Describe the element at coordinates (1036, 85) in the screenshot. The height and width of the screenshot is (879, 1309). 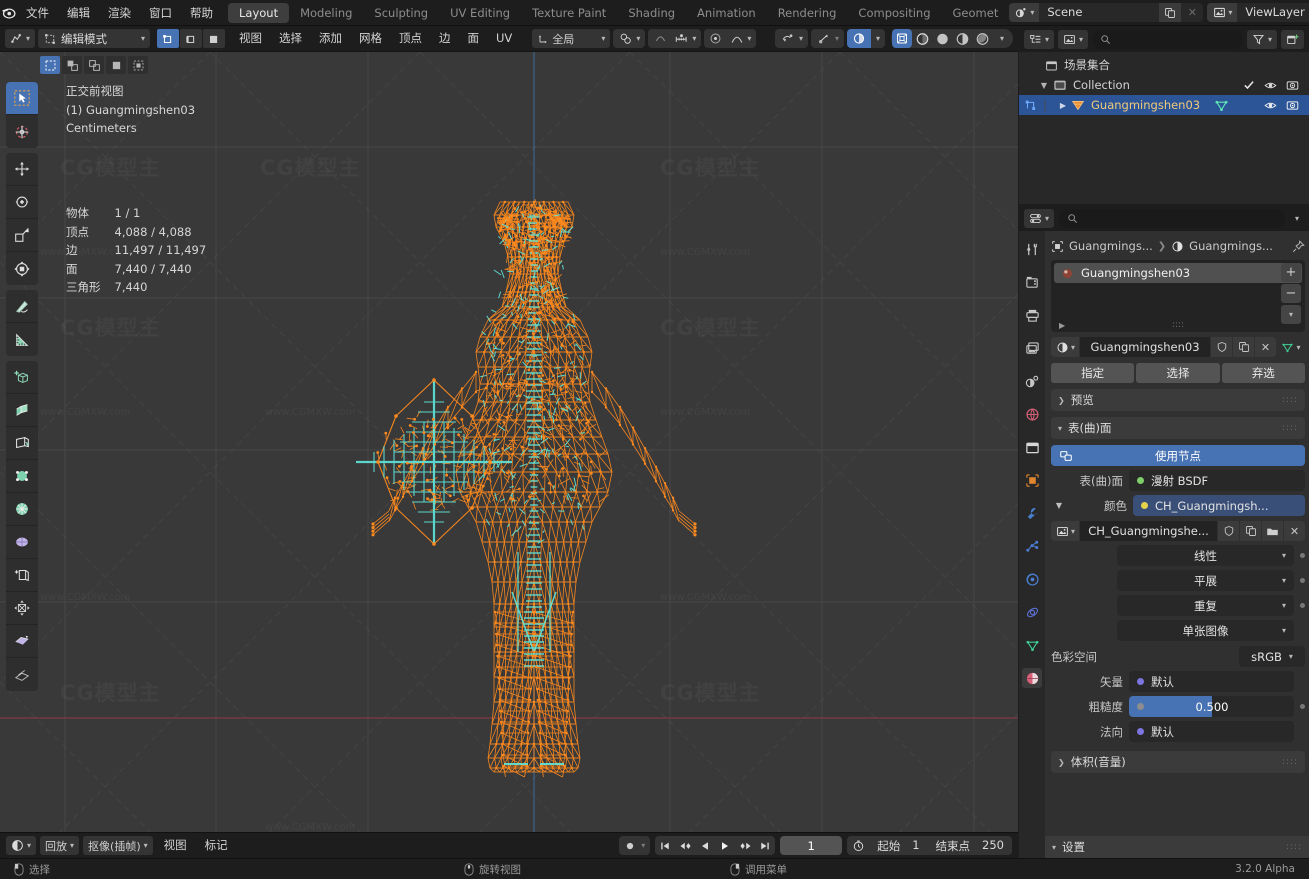
I see `chevron-down-icon: ▼` at that location.